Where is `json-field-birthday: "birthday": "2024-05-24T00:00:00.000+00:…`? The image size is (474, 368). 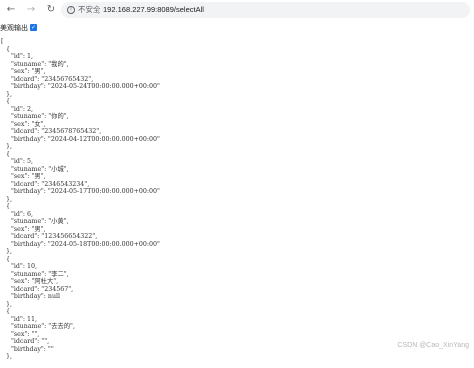
json-field-birthday: "birthday": "2024-05-24T00:00:00.000+00:… is located at coordinates (80, 87).